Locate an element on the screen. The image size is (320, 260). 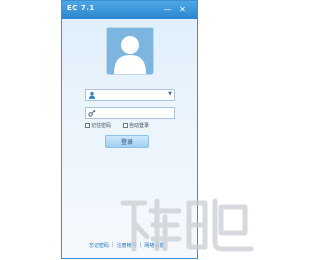
dropdown-arrow-icon: ▼ is located at coordinates (170, 94).